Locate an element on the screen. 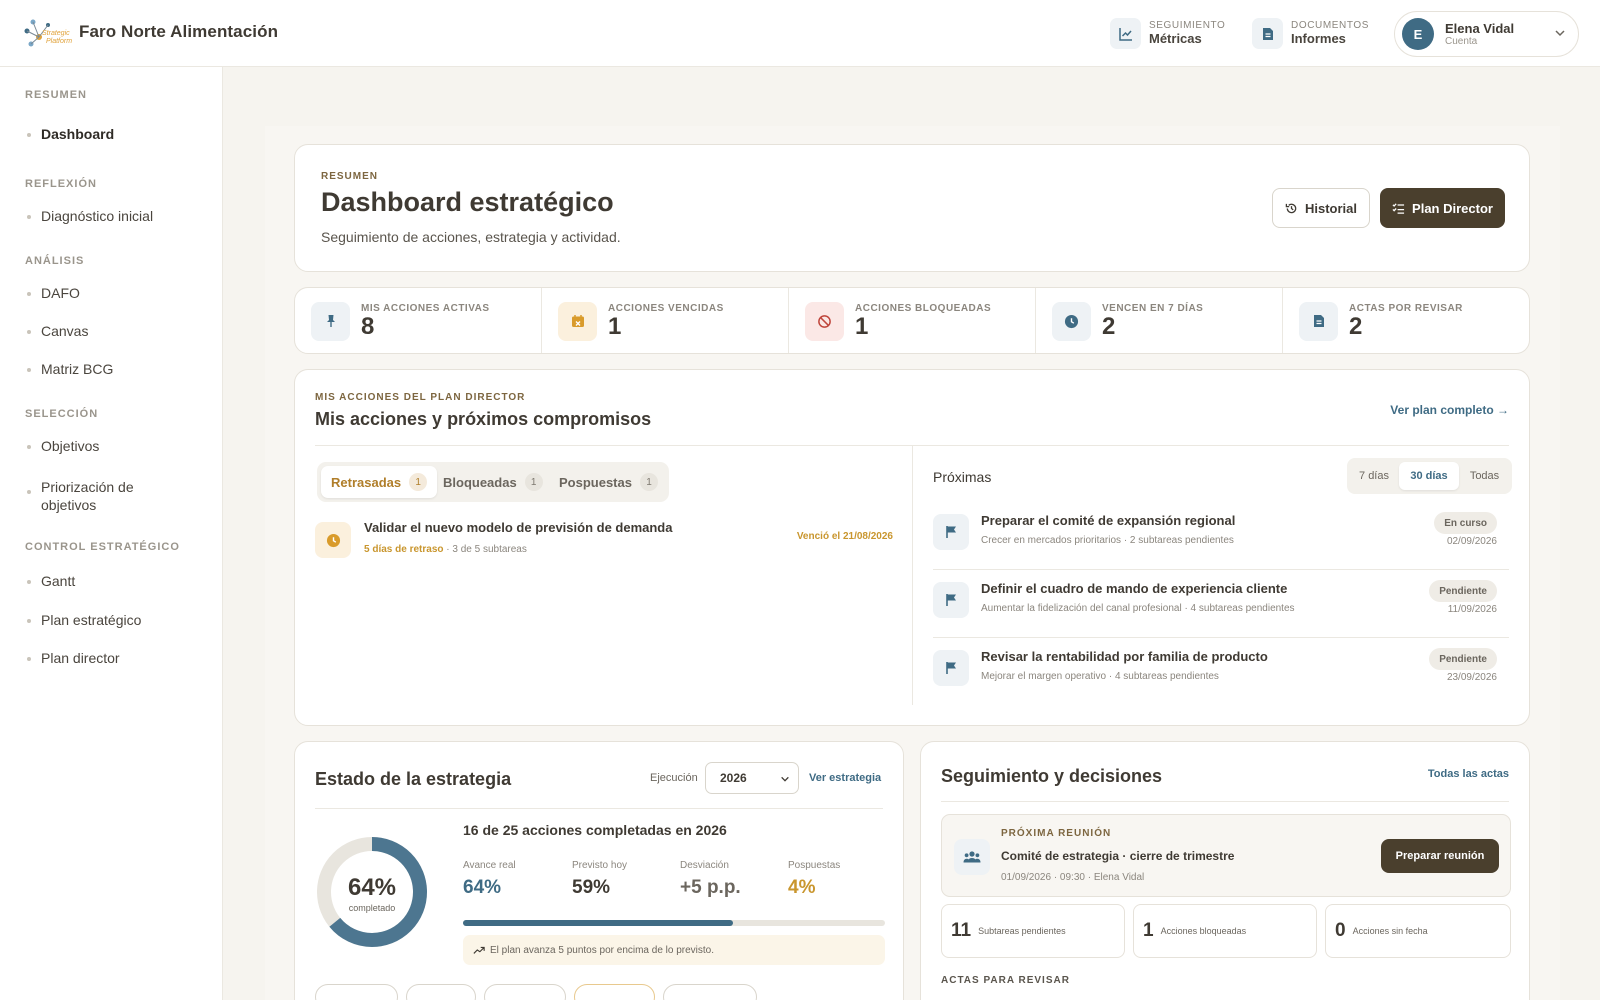  progress-bar-fill is located at coordinates (598, 923).